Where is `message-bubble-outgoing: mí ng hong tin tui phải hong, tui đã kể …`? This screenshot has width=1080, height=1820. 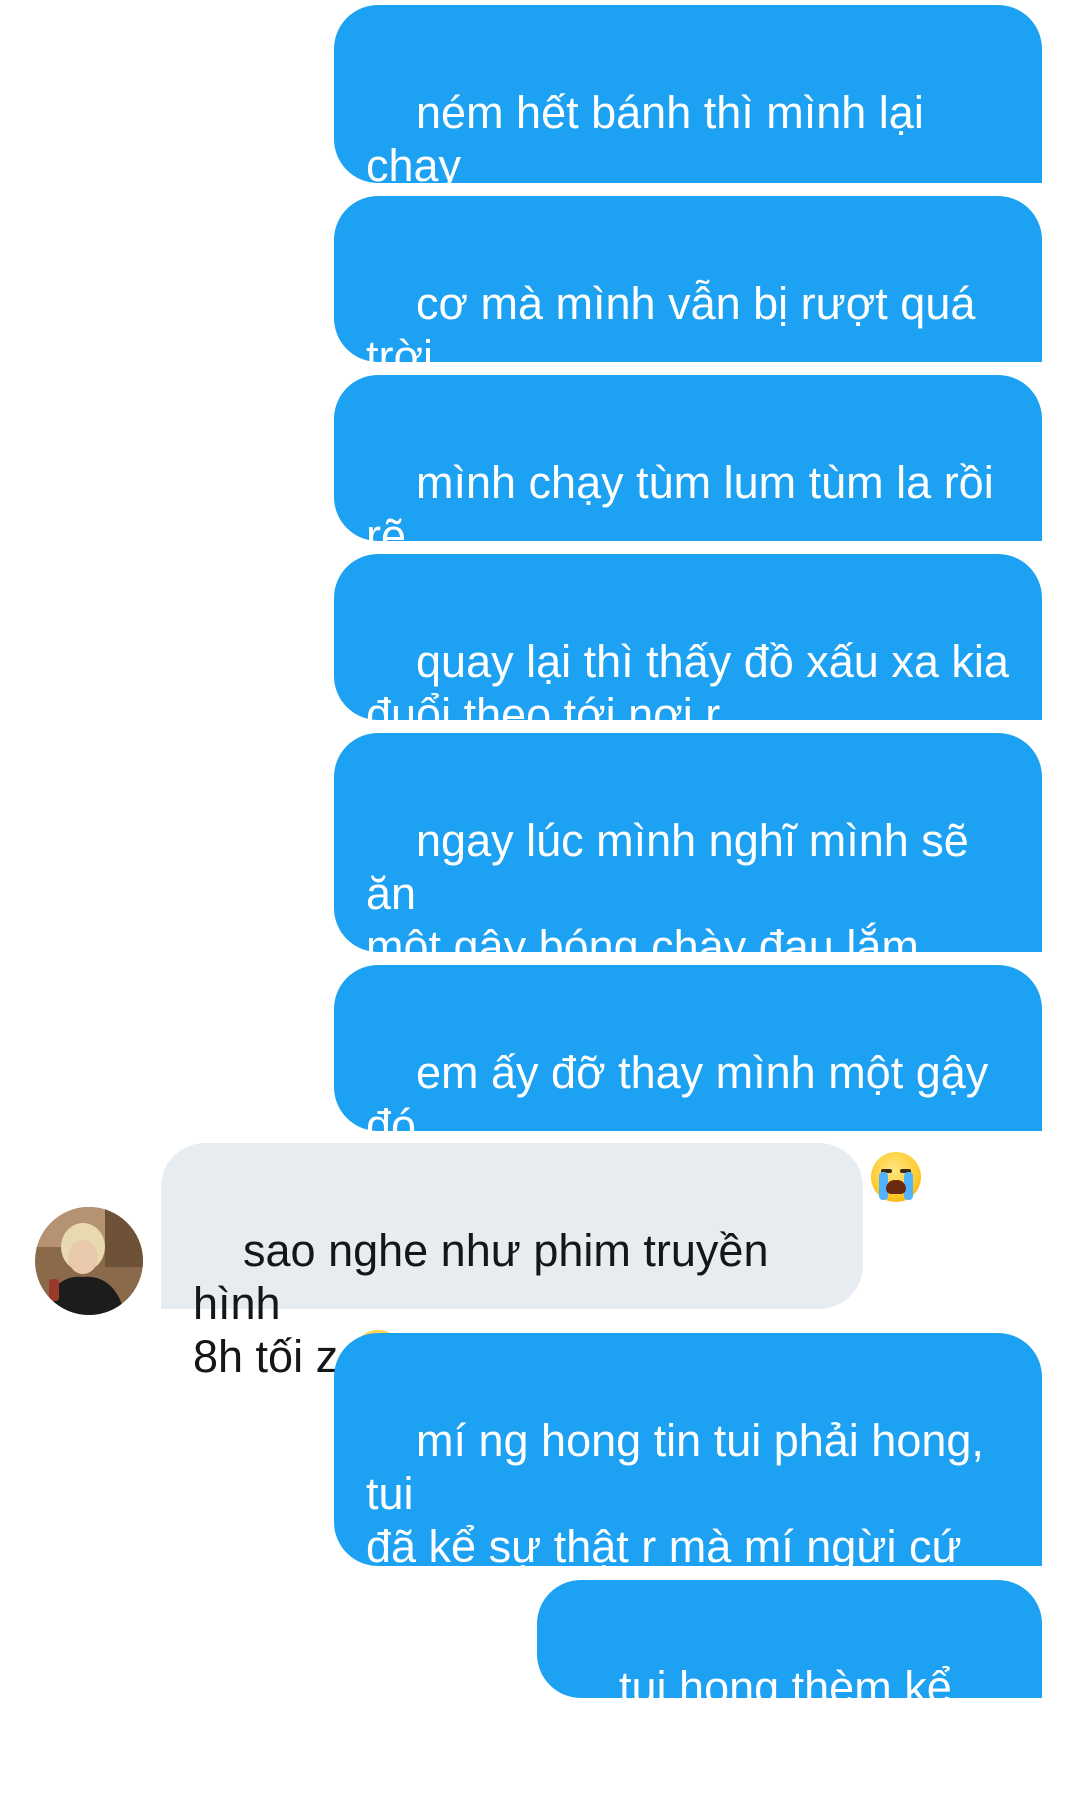 message-bubble-outgoing: mí ng hong tin tui phải hong, tui đã kể … is located at coordinates (688, 1479).